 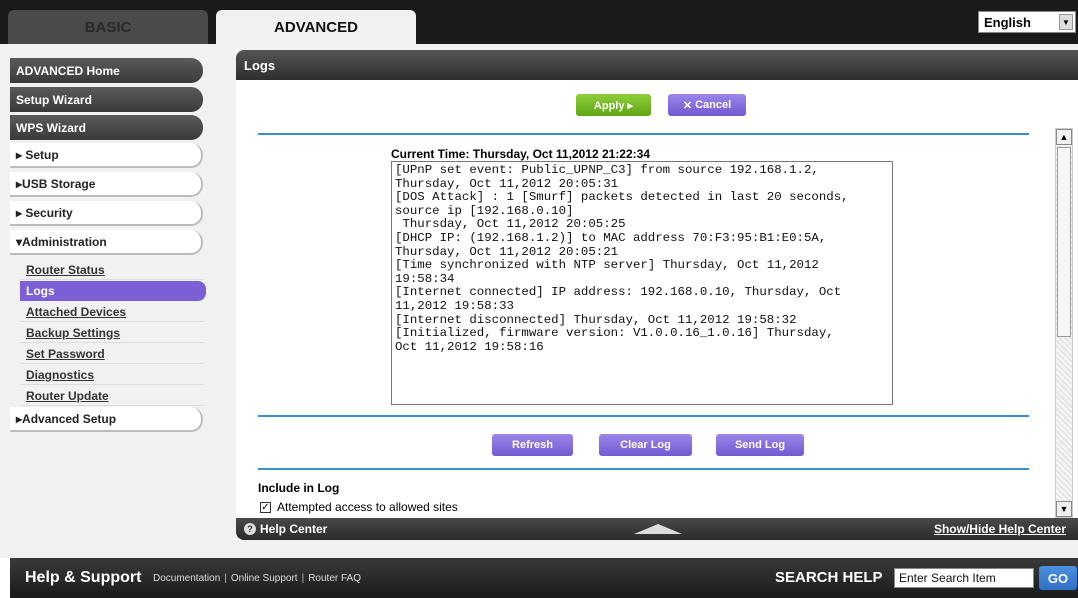 What do you see at coordinates (1064, 137) in the screenshot?
I see `scroll-up-icon: ▲` at bounding box center [1064, 137].